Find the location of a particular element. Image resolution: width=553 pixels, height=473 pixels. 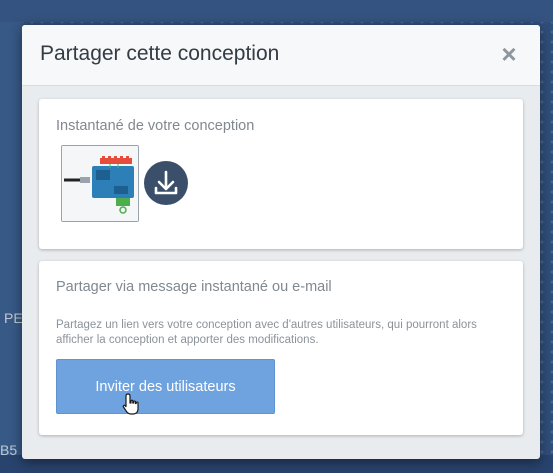

snapshot-title: Instantané de votre conception is located at coordinates (155, 126).